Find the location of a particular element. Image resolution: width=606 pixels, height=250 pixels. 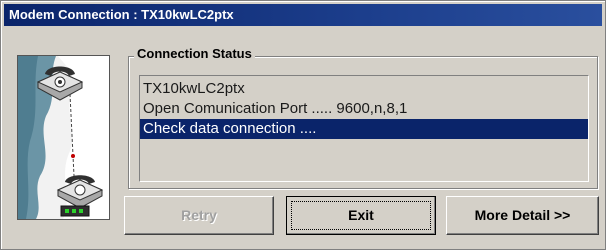

focus-rectangle is located at coordinates (361, 215).